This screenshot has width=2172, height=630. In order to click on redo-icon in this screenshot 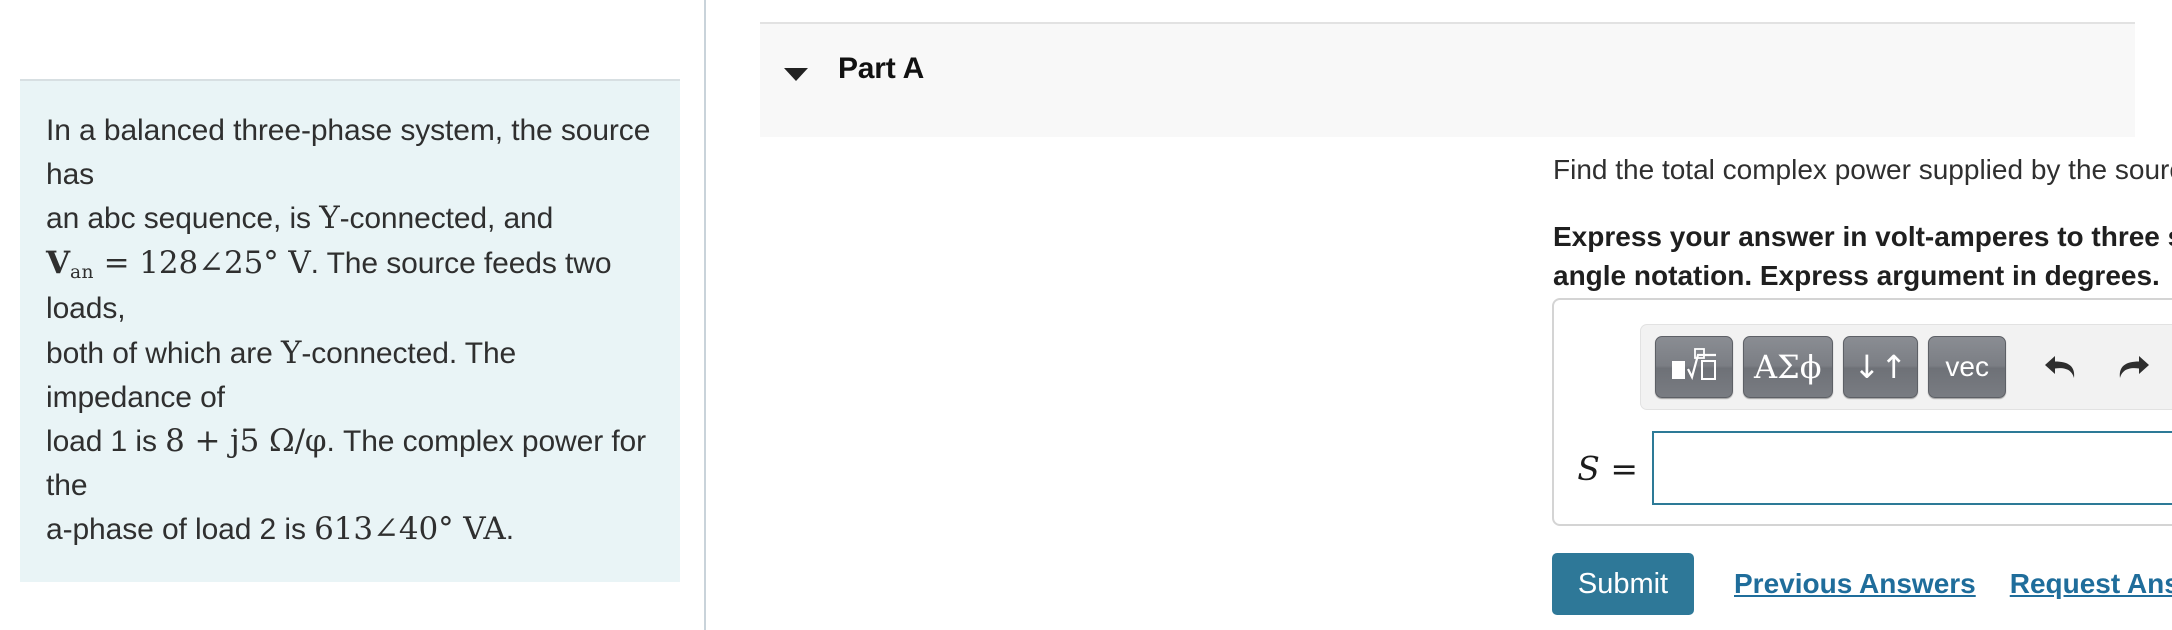, I will do `click(2132, 367)`.